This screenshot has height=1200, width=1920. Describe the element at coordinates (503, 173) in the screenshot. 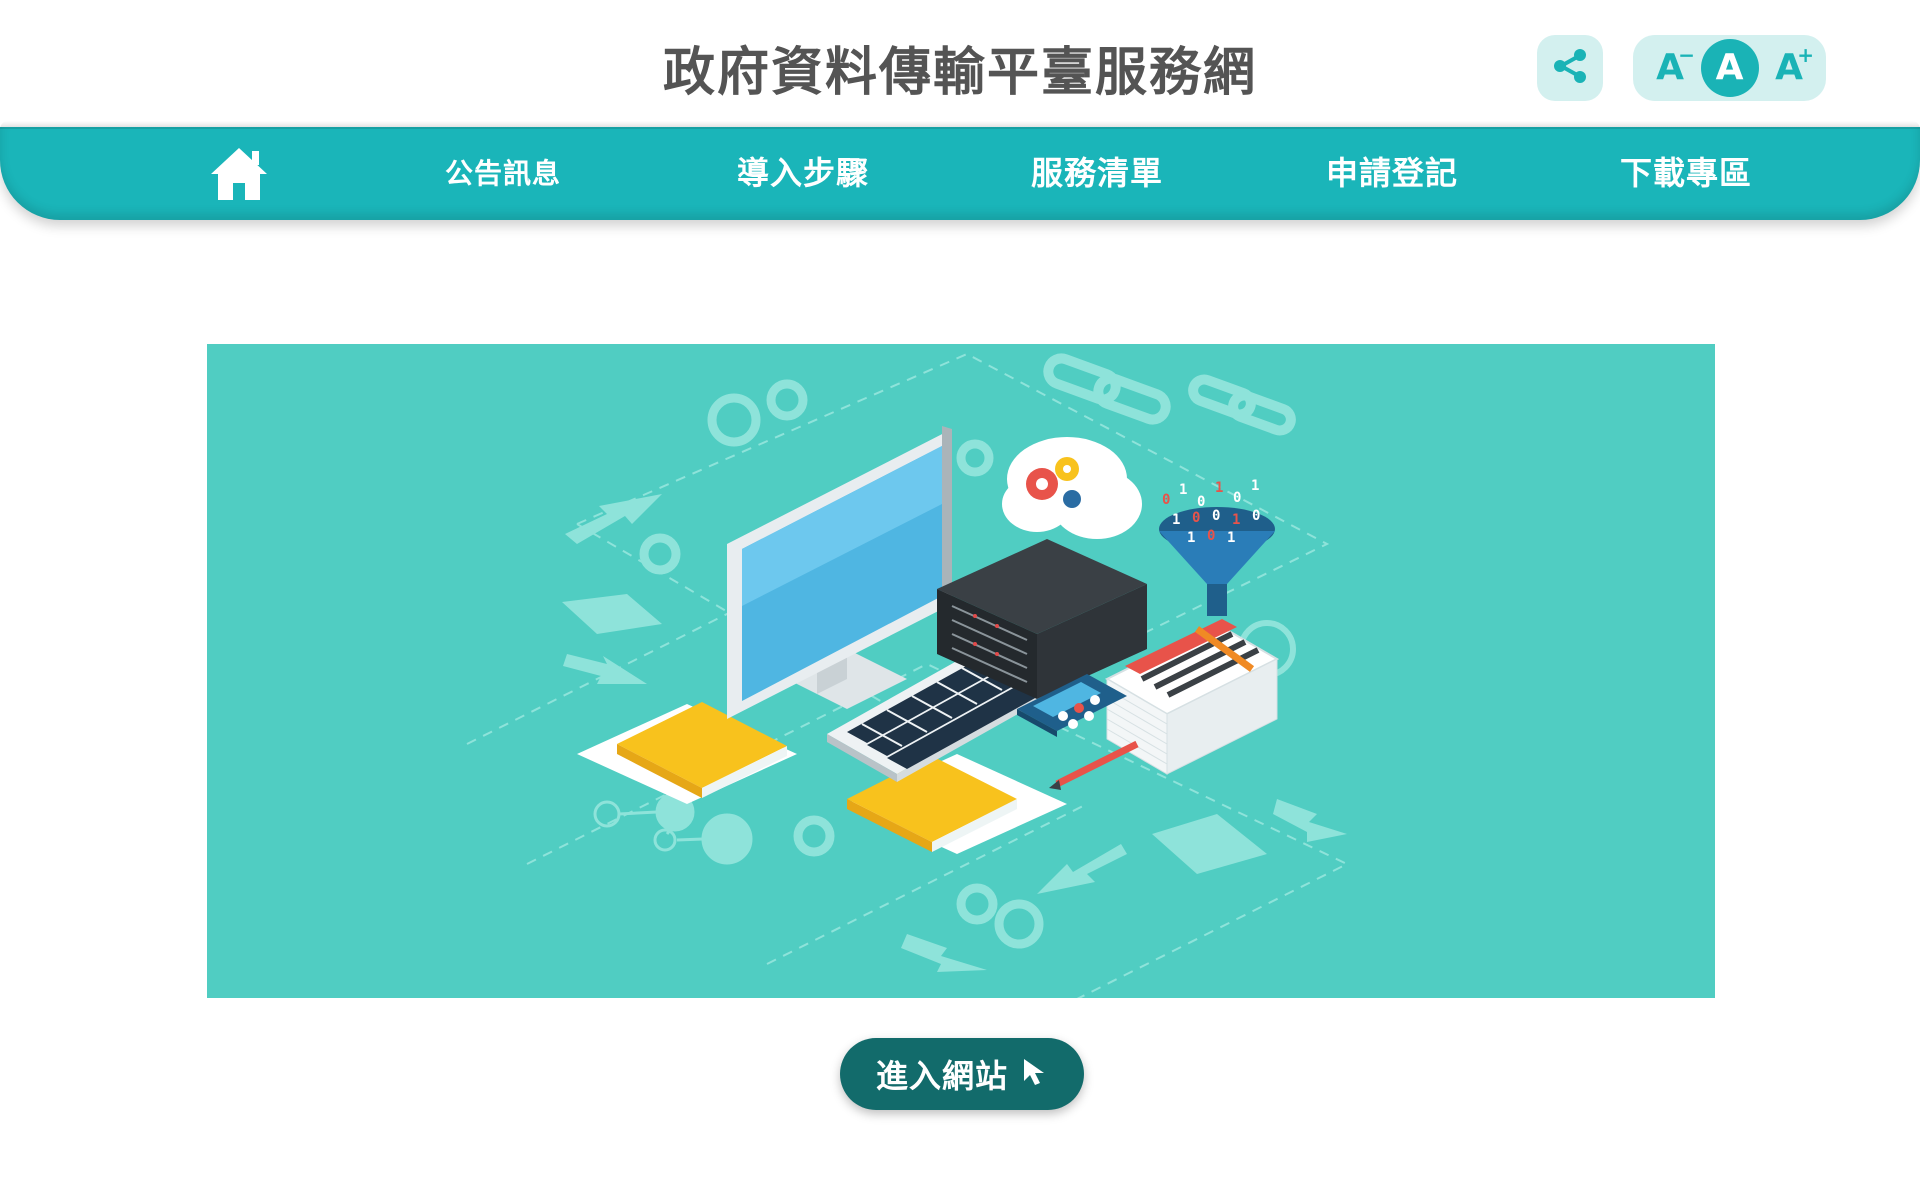

I see `nav-item-announcements: 公告訊息` at that location.